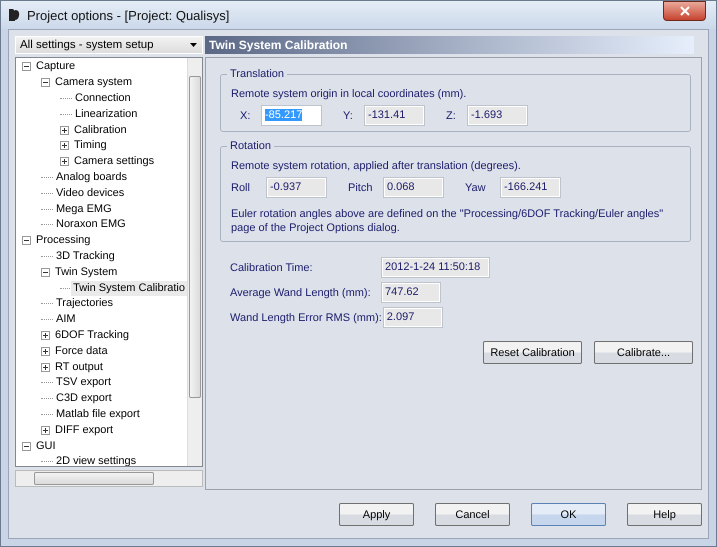 The width and height of the screenshot is (717, 547). What do you see at coordinates (128, 15) in the screenshot?
I see `window-title: Project options - [Project: Qualisys]` at bounding box center [128, 15].